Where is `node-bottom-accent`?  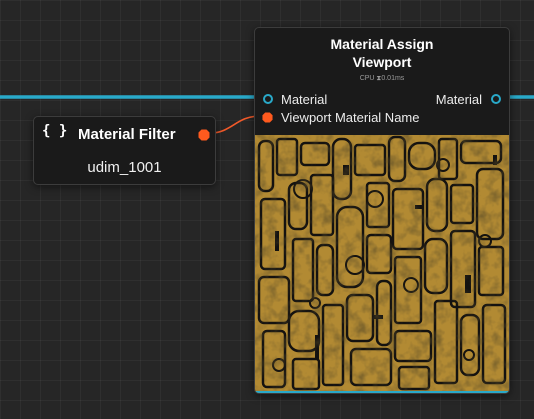
node-bottom-accent is located at coordinates (382, 392).